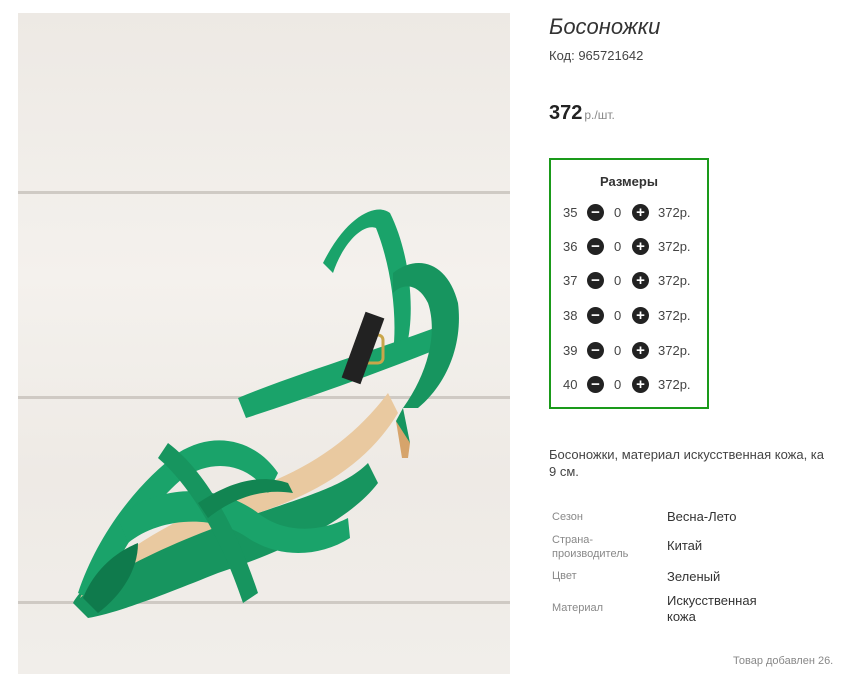 The width and height of the screenshot is (845, 674). Describe the element at coordinates (629, 316) in the screenshot. I see `size-row: 38 − 0 + 372р.` at that location.